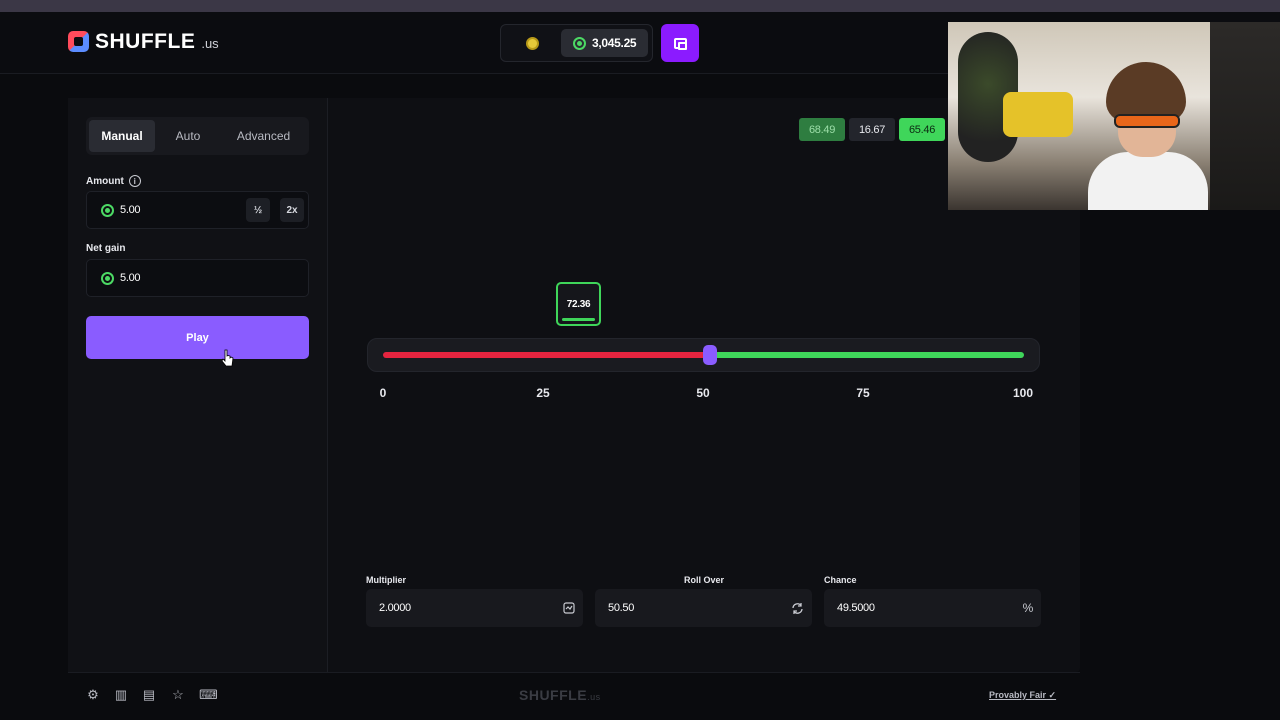 This screenshot has width=1280, height=720. I want to click on amount-label: Amount i, so click(113, 181).